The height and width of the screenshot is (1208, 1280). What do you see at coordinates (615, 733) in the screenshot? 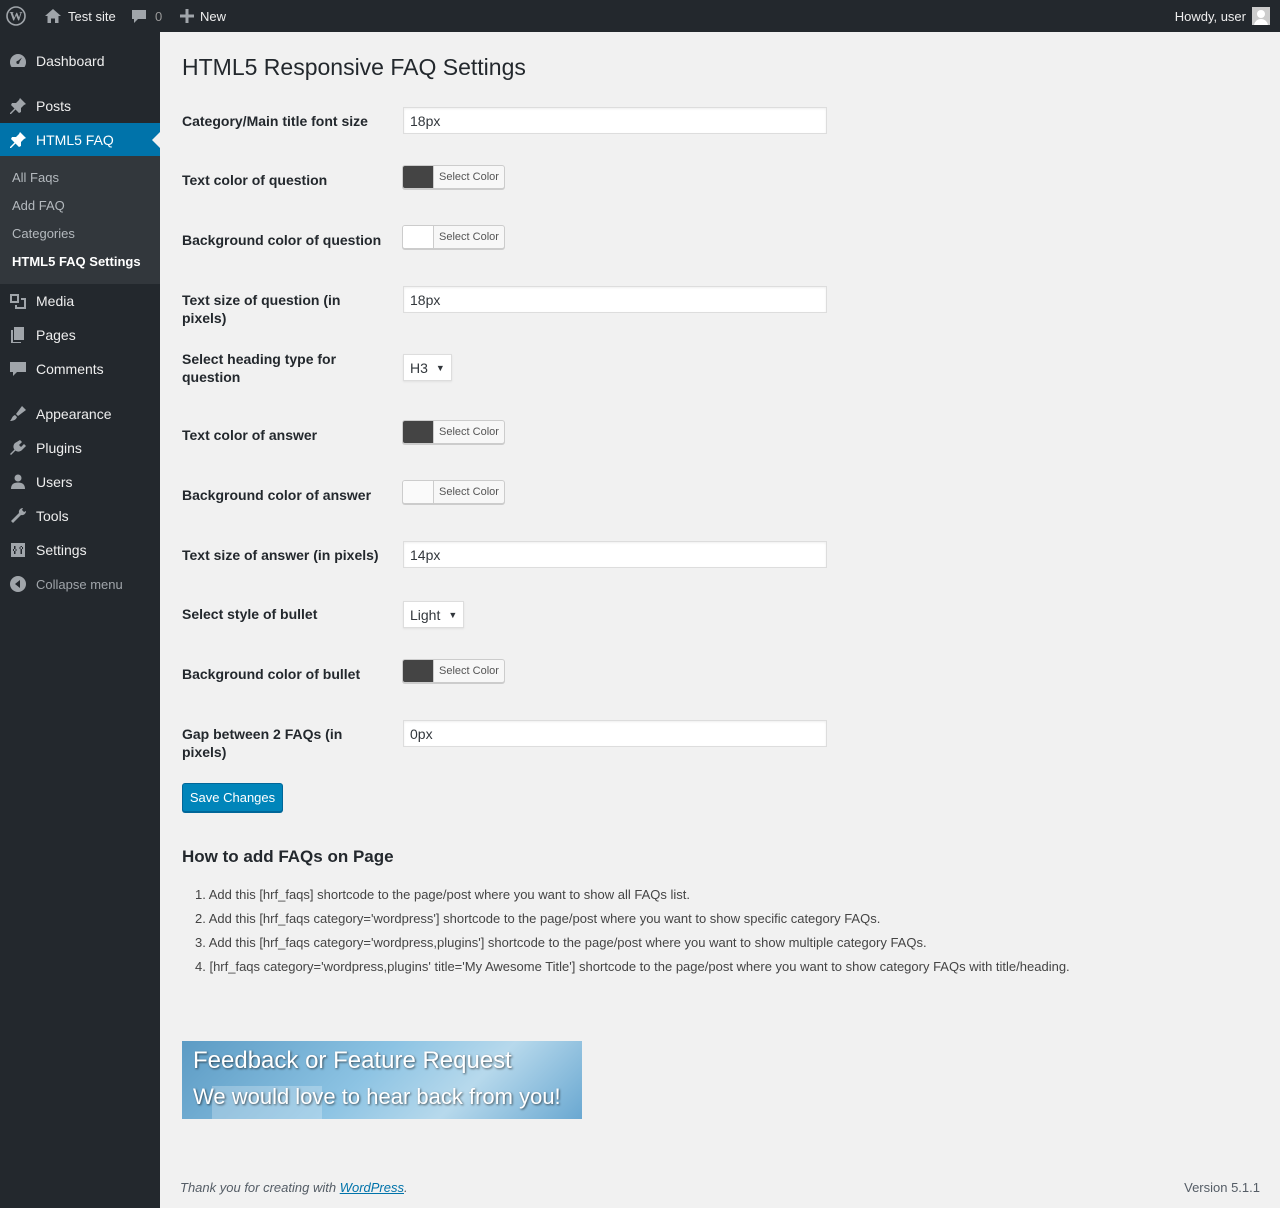
I see `faq-gap-input: 0px` at bounding box center [615, 733].